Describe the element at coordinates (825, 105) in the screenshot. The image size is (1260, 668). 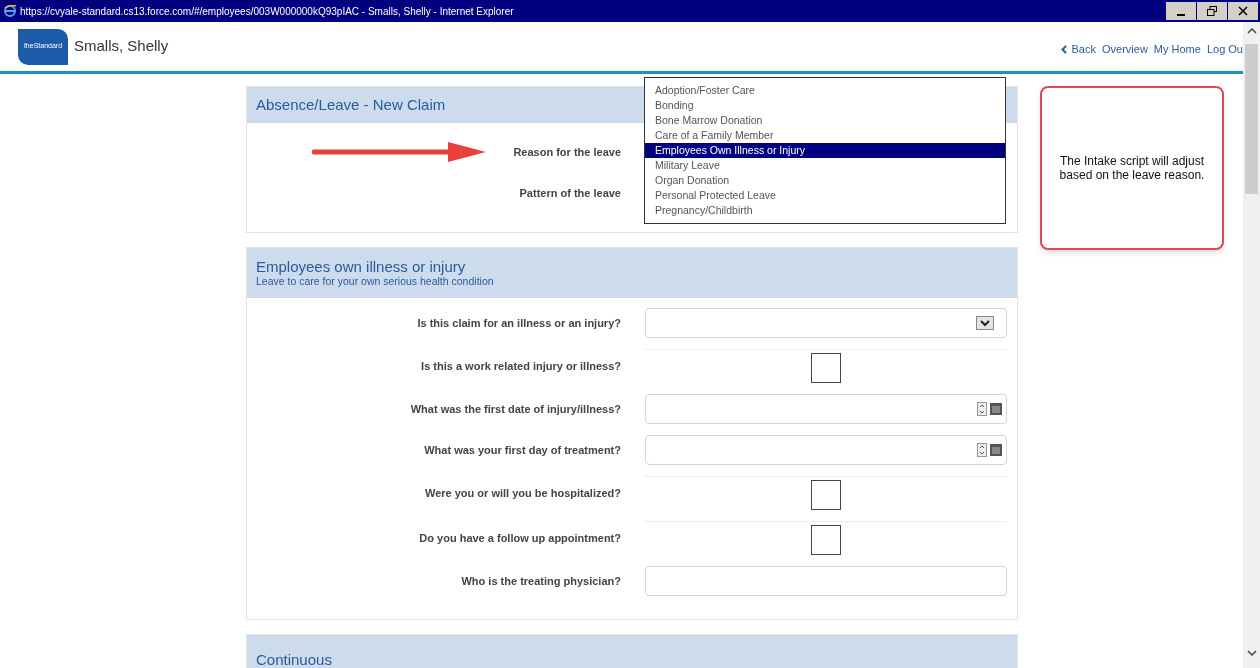
I see `dropdown-option: Bonding` at that location.